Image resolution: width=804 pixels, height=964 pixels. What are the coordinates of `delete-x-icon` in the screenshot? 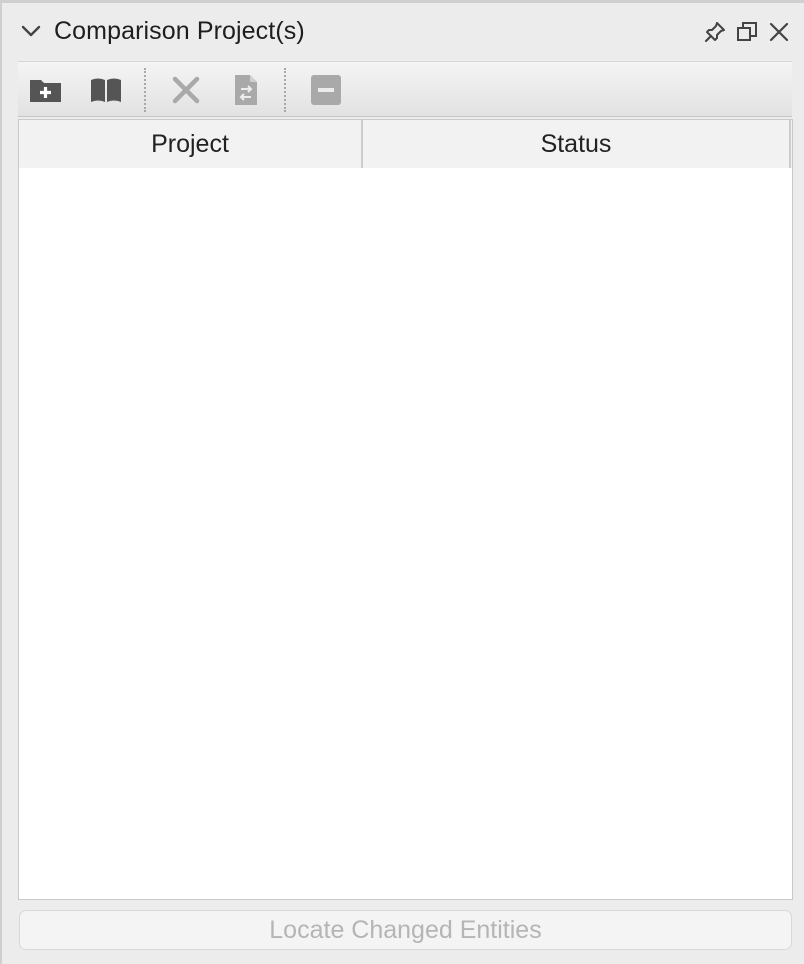 It's located at (186, 90).